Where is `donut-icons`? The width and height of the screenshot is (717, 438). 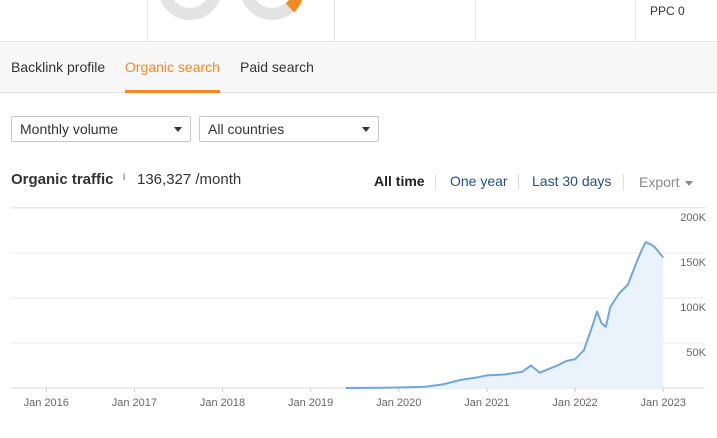 donut-icons is located at coordinates (231, 10).